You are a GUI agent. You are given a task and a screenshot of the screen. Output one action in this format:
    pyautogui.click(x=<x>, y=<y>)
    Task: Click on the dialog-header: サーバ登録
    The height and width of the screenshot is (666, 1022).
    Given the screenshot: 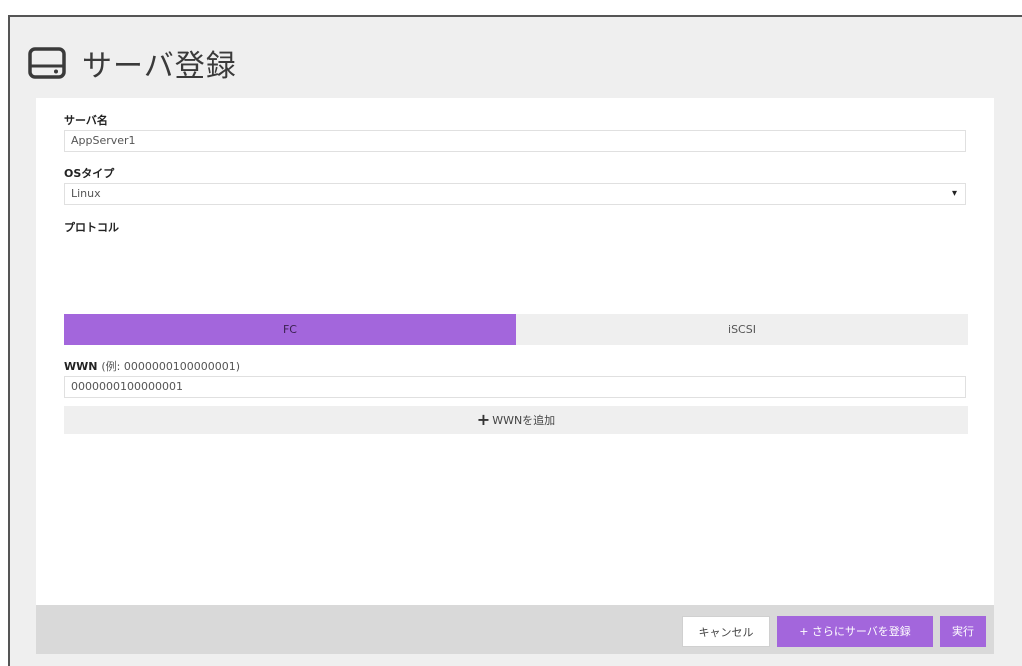 What is the action you would take?
    pyautogui.click(x=132, y=63)
    